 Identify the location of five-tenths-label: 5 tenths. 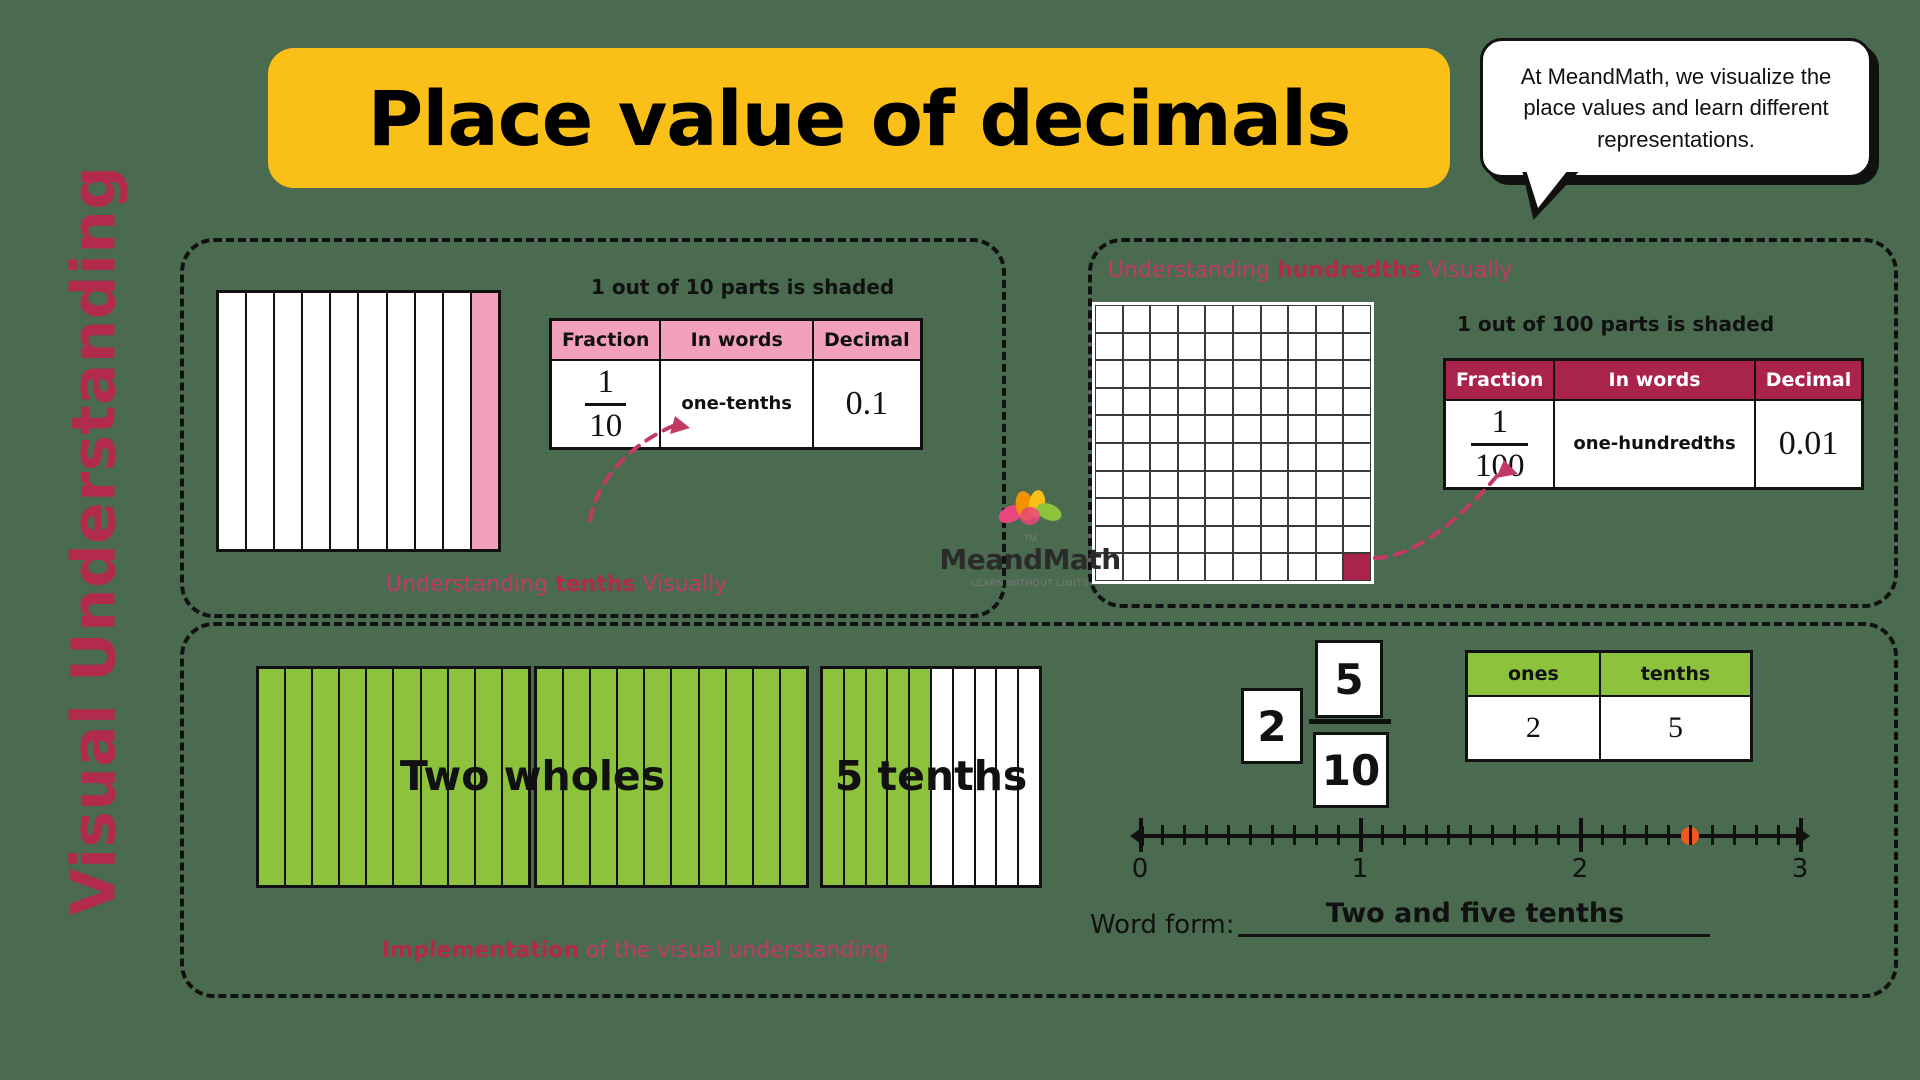
(931, 776).